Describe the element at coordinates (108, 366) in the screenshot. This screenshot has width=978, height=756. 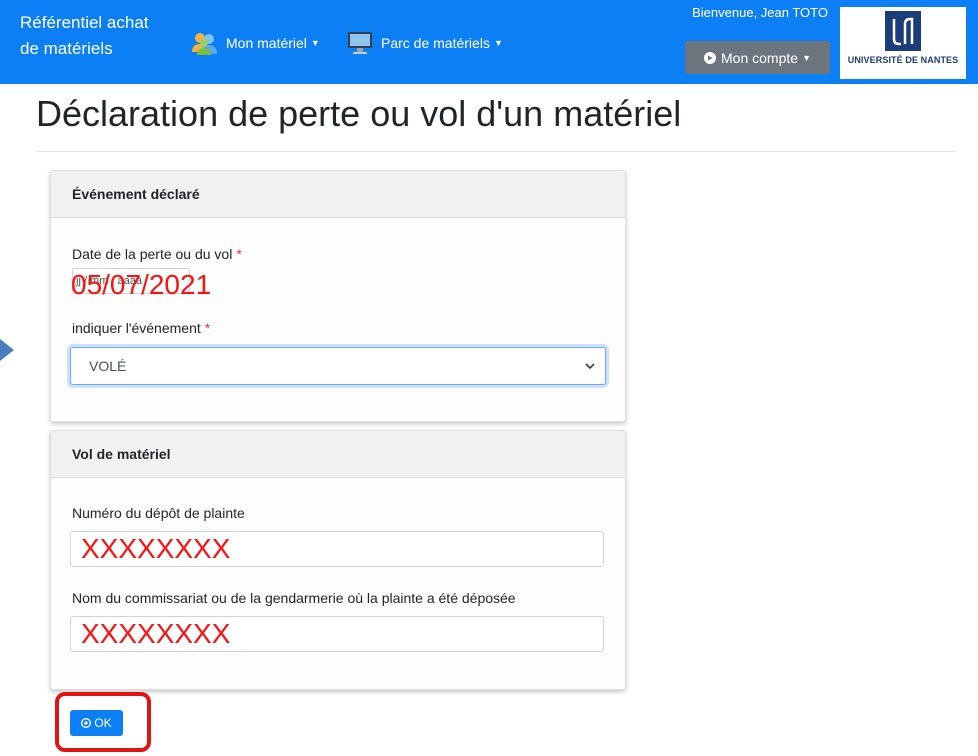
I see `event-selected-value: VOLÉ` at that location.